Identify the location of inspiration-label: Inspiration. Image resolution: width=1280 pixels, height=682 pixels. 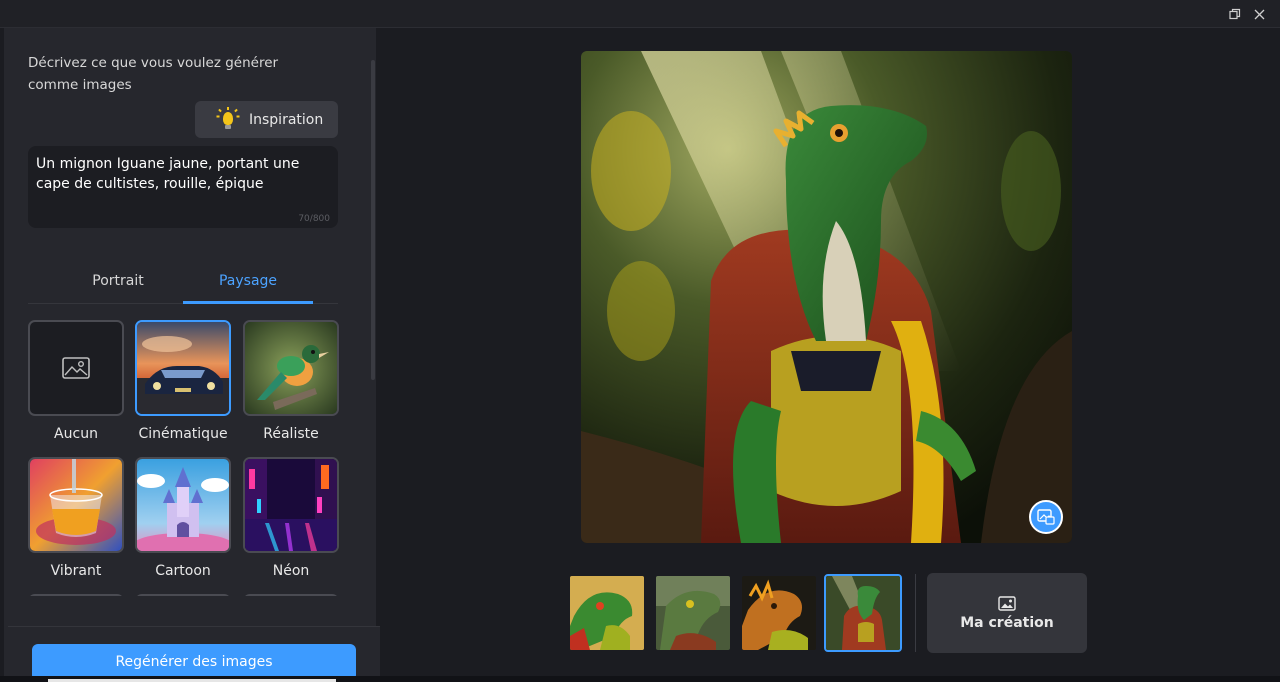
(286, 119).